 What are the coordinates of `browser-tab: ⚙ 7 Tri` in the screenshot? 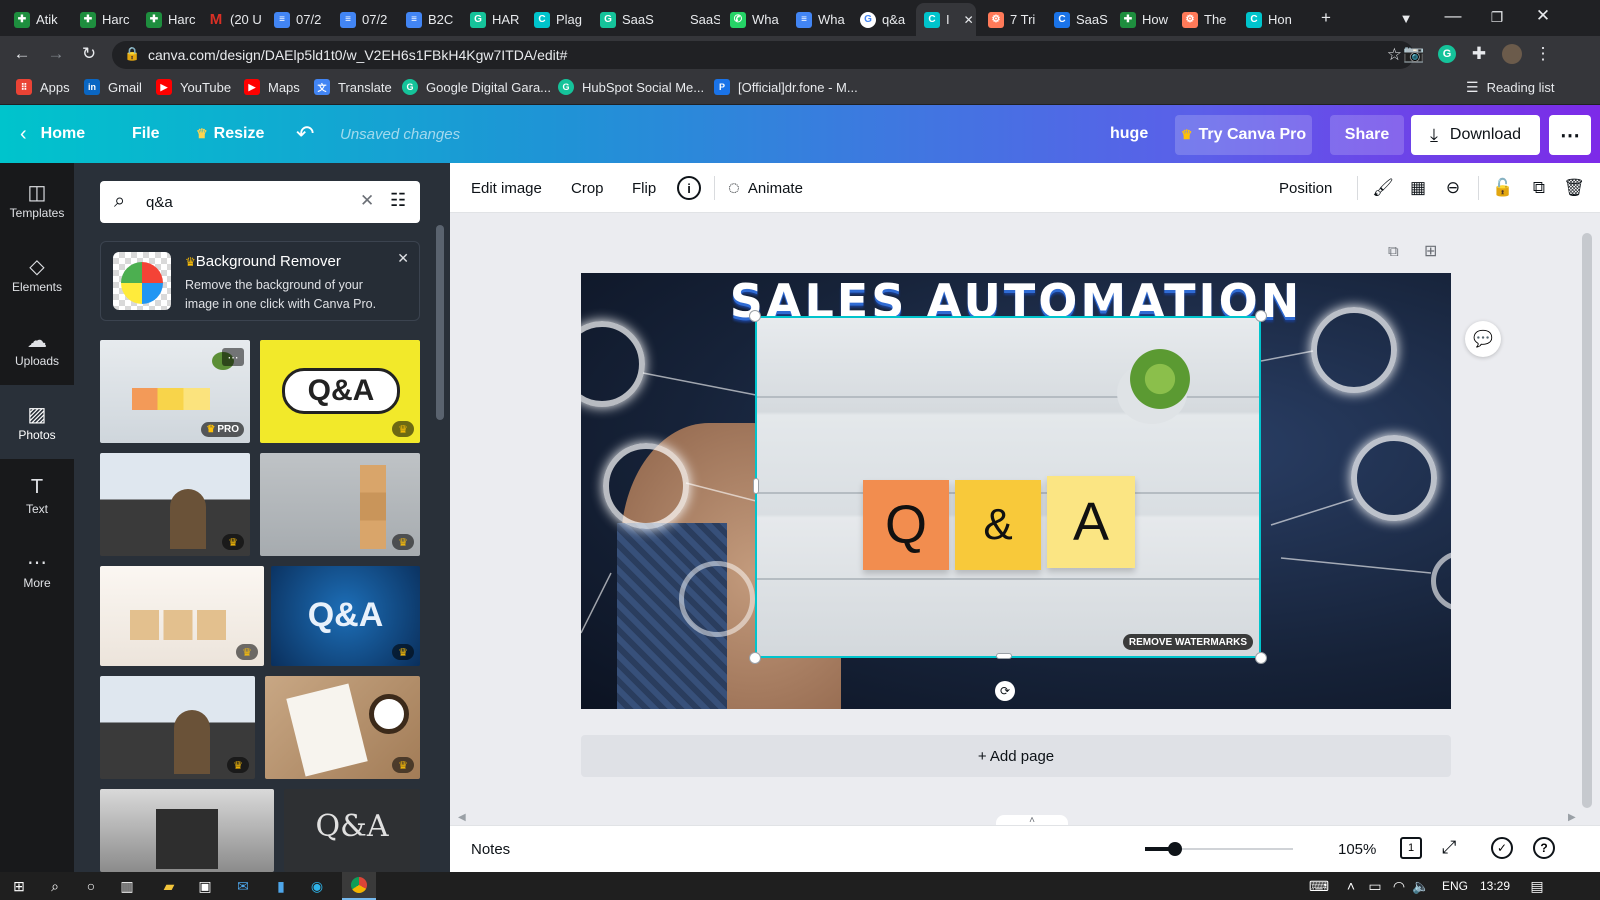 It's located at (1012, 19).